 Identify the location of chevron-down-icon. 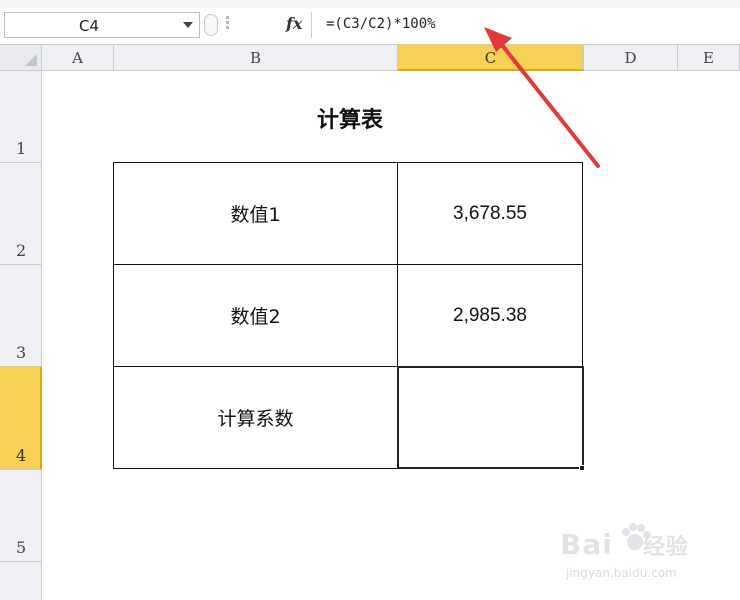
(188, 25).